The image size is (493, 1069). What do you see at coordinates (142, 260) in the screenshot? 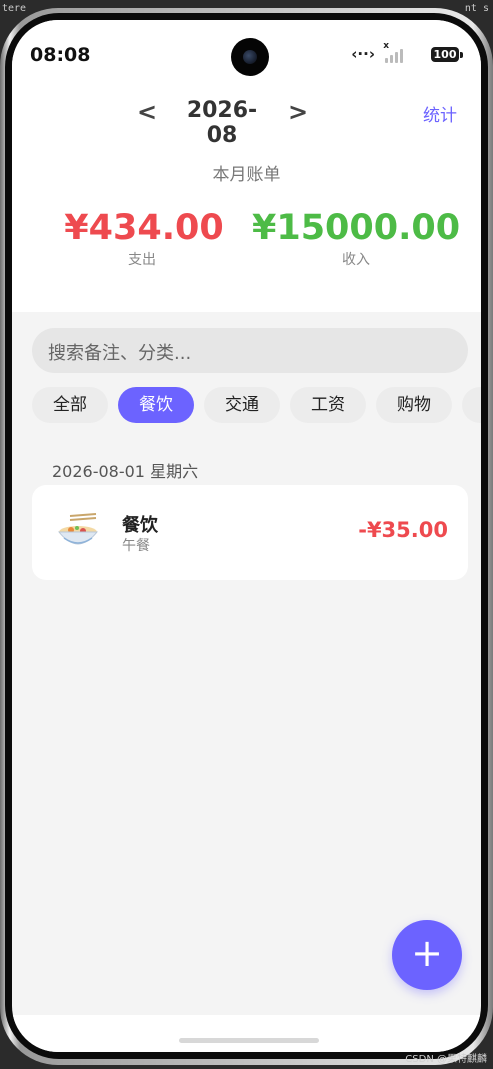
I see `expense-label: 支出` at bounding box center [142, 260].